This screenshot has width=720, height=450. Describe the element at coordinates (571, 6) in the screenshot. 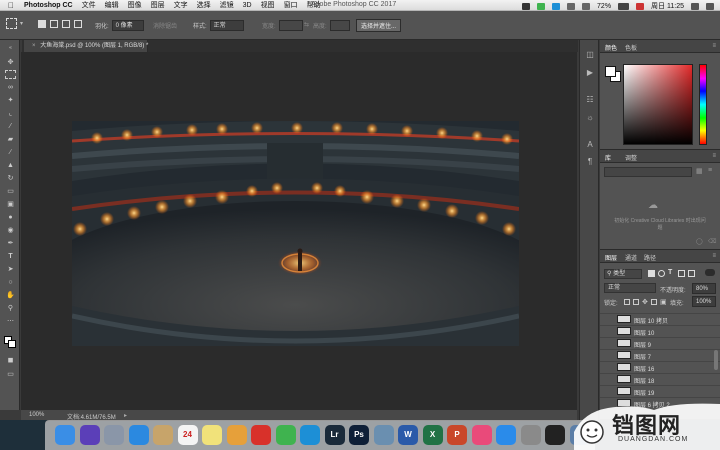

I see `wifi-icon` at that location.